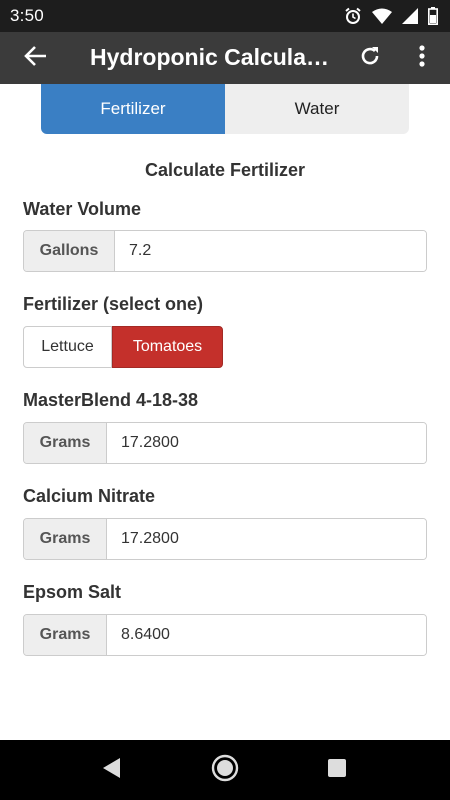  I want to click on calcium-nitrate-group: Grams, so click(225, 539).